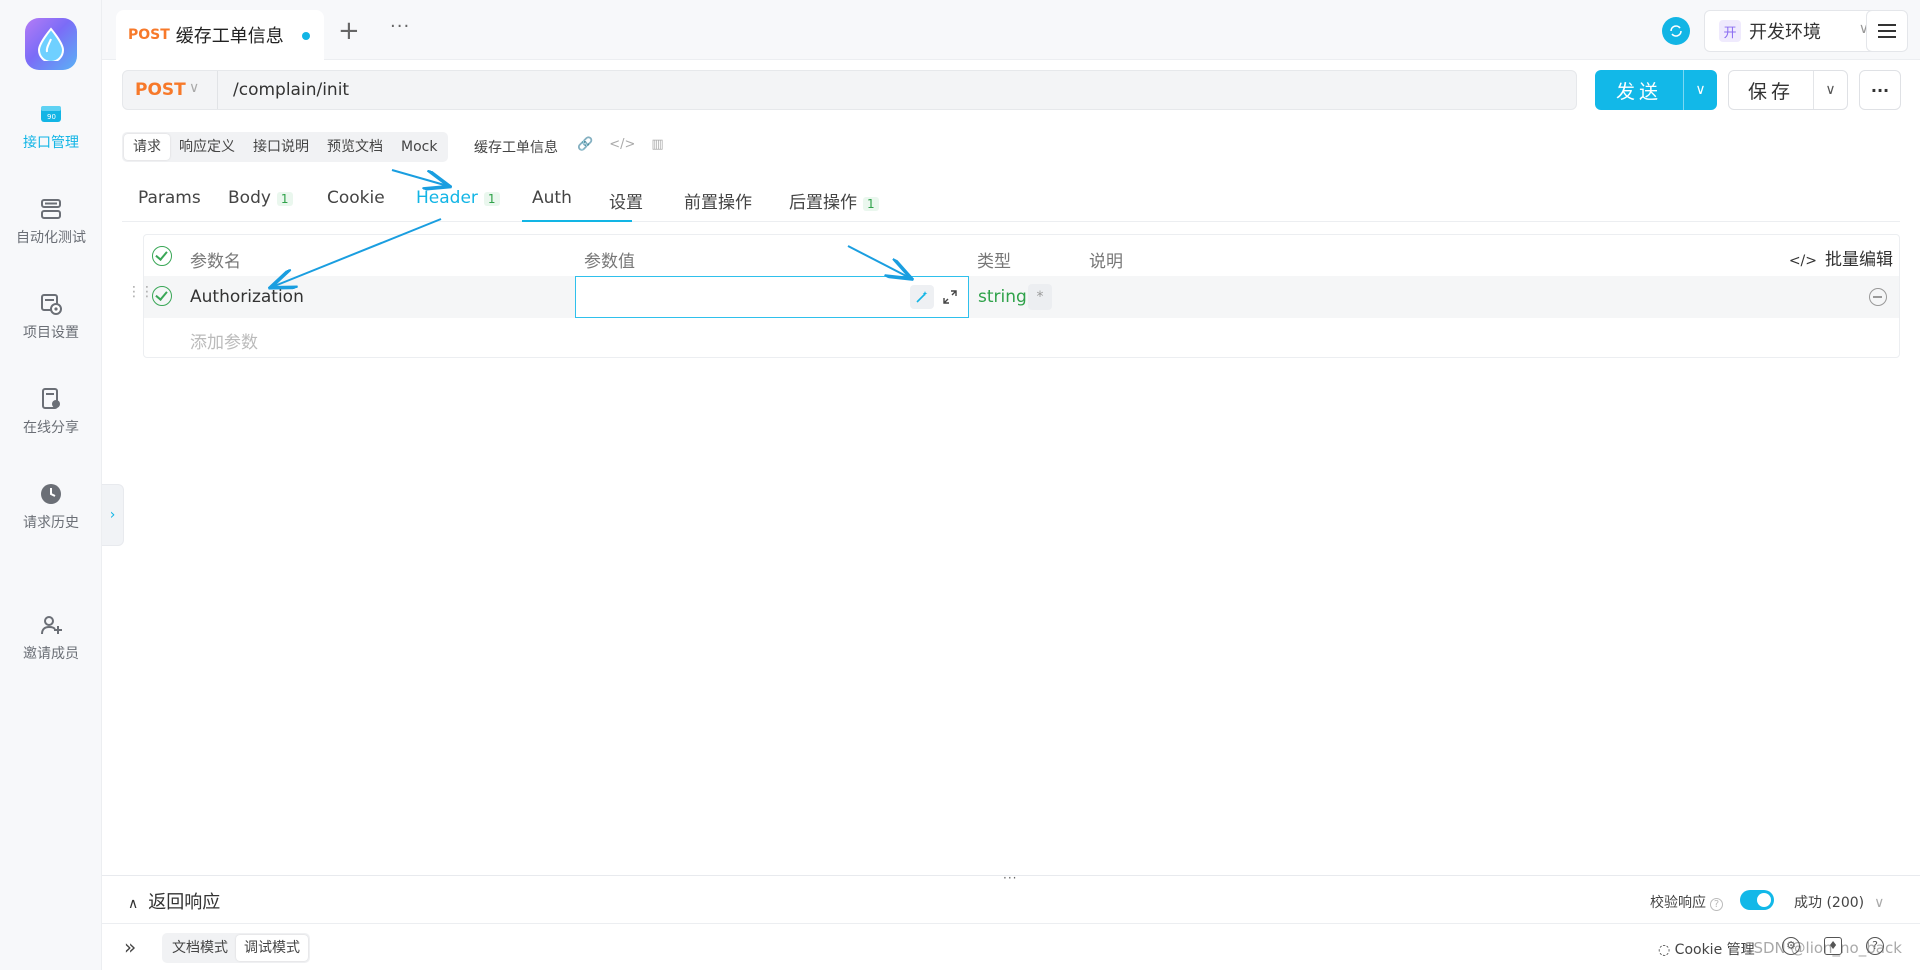  I want to click on svg-text: 90, so click(51, 117).